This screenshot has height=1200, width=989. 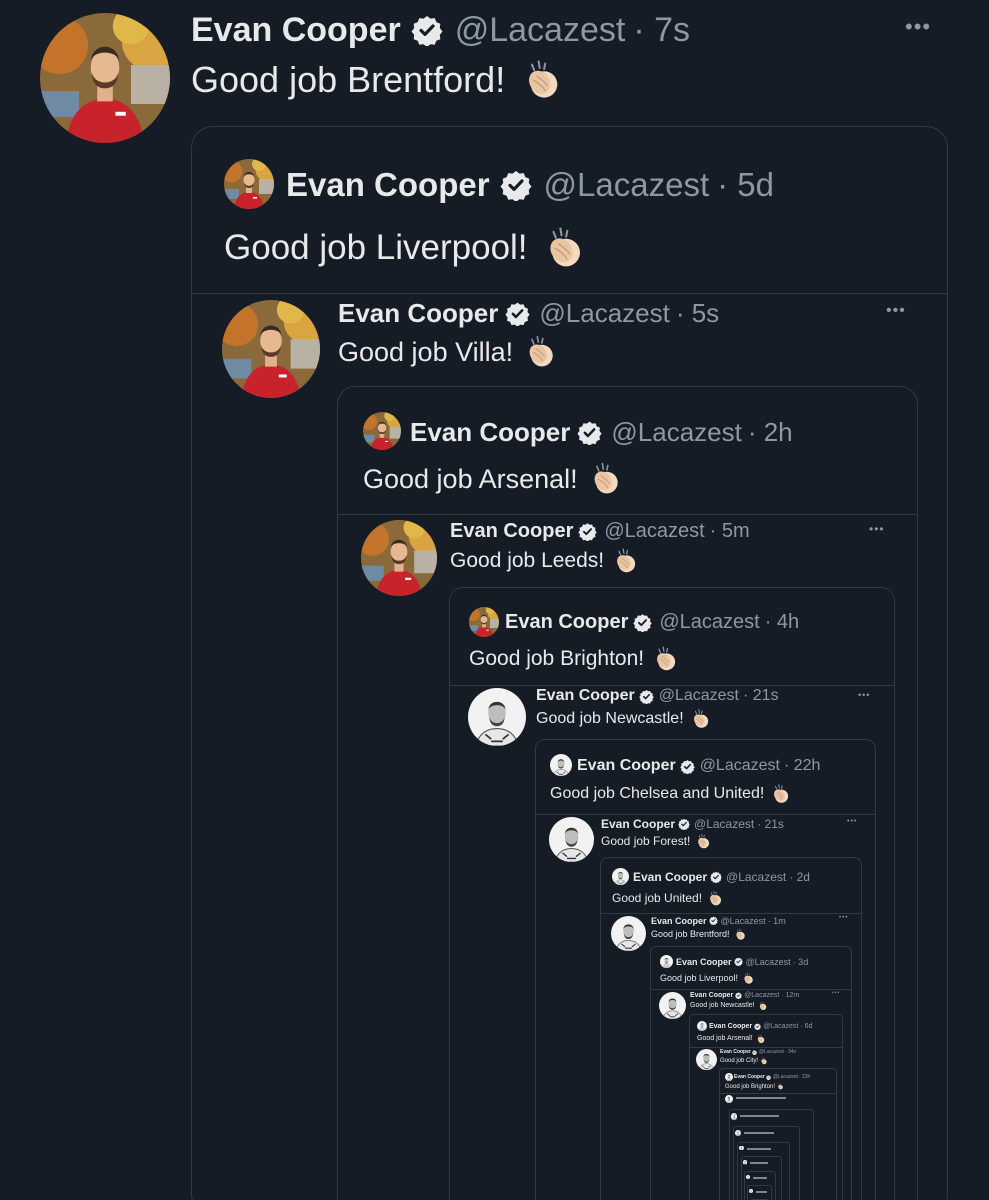 I want to click on tweet-header: Evan Cooper @Lacazest · 12m, so click(x=744, y=995).